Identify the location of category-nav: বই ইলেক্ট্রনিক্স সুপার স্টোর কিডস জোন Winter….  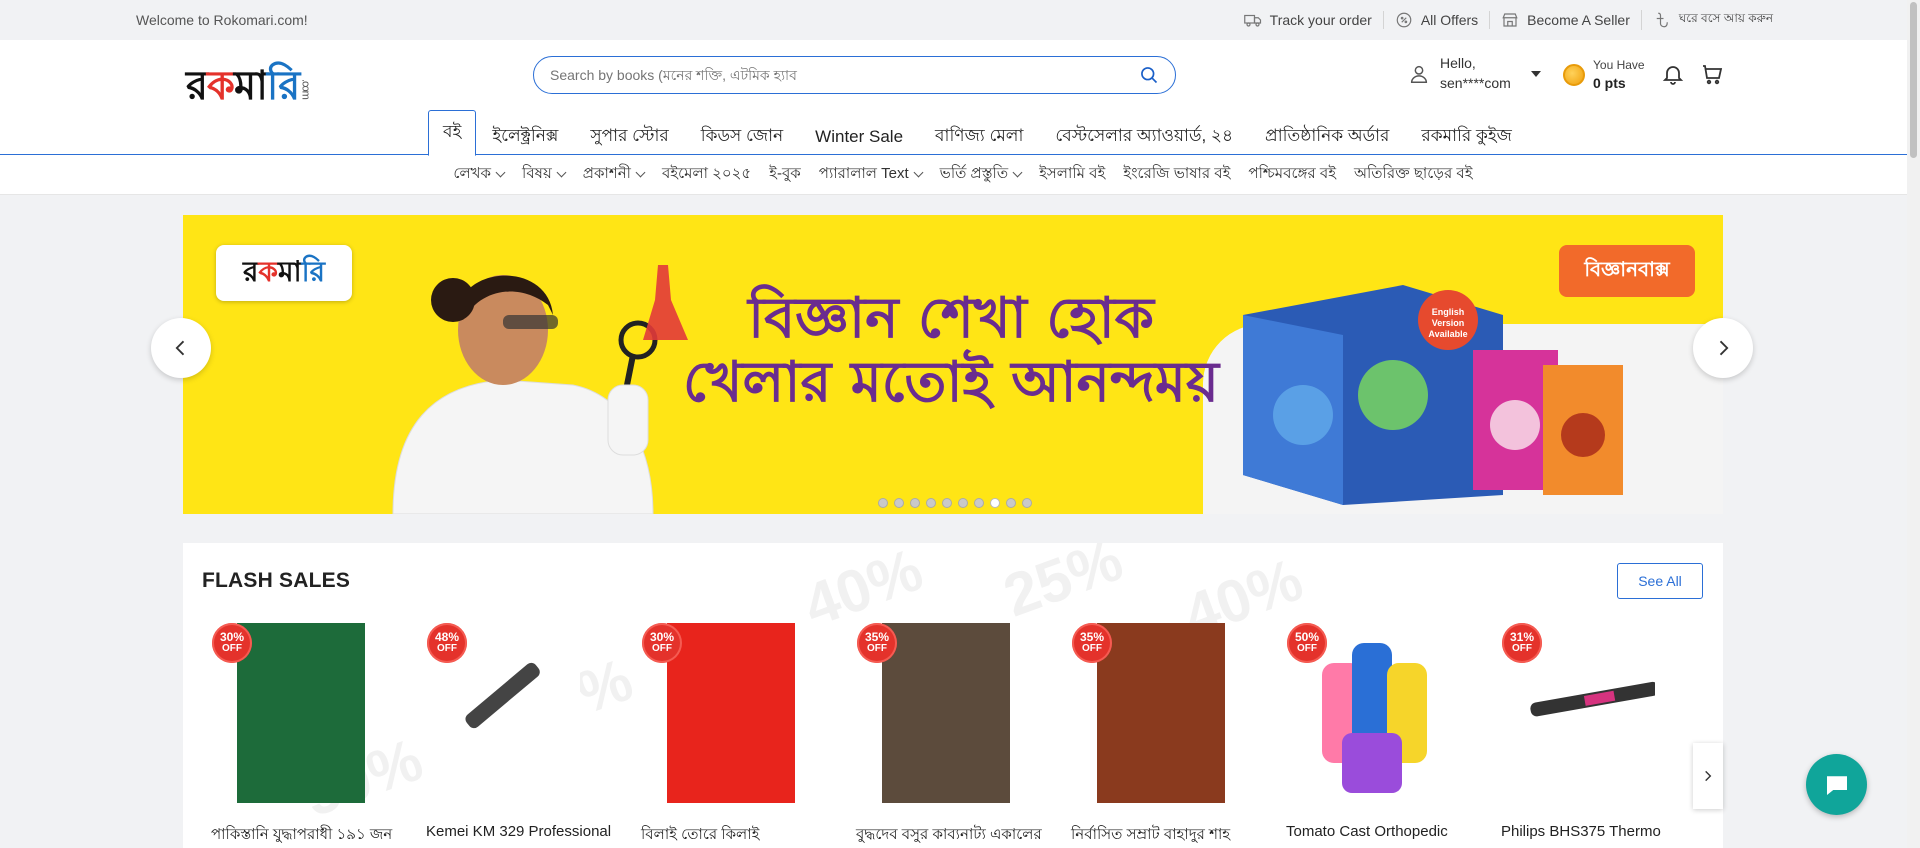
(960, 133).